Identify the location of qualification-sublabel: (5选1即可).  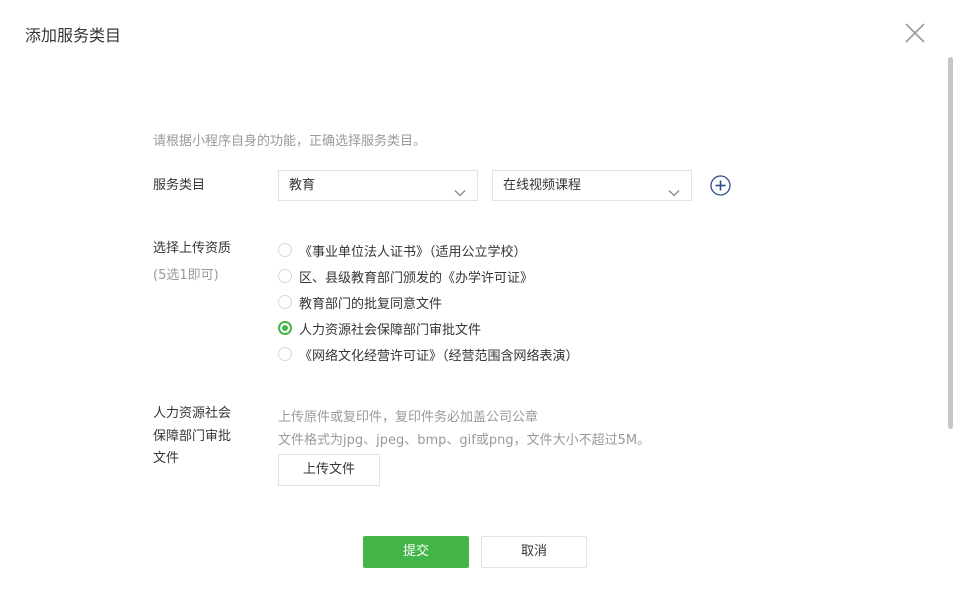
(186, 275).